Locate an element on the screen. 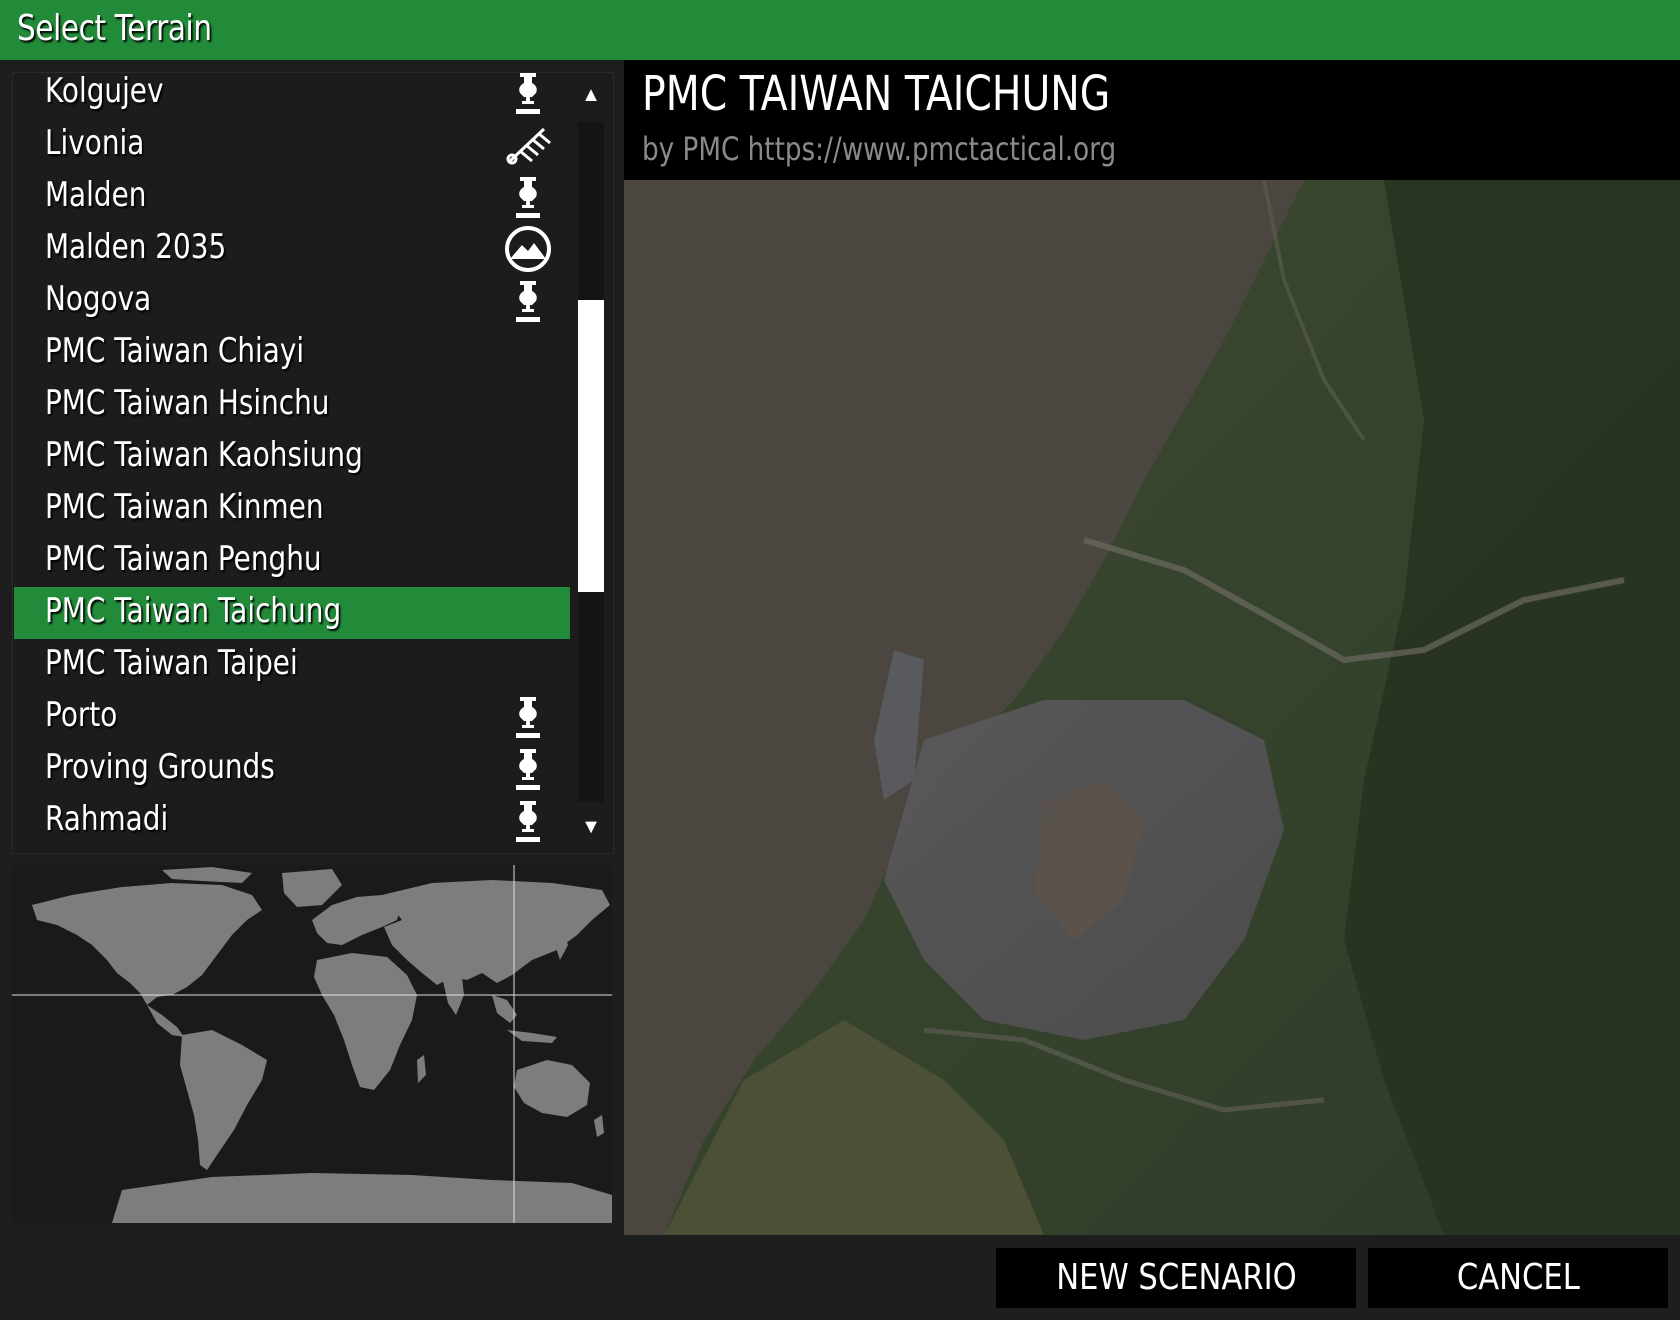  terrain-list-item: PMC Taiwan Taichung is located at coordinates (292, 613).